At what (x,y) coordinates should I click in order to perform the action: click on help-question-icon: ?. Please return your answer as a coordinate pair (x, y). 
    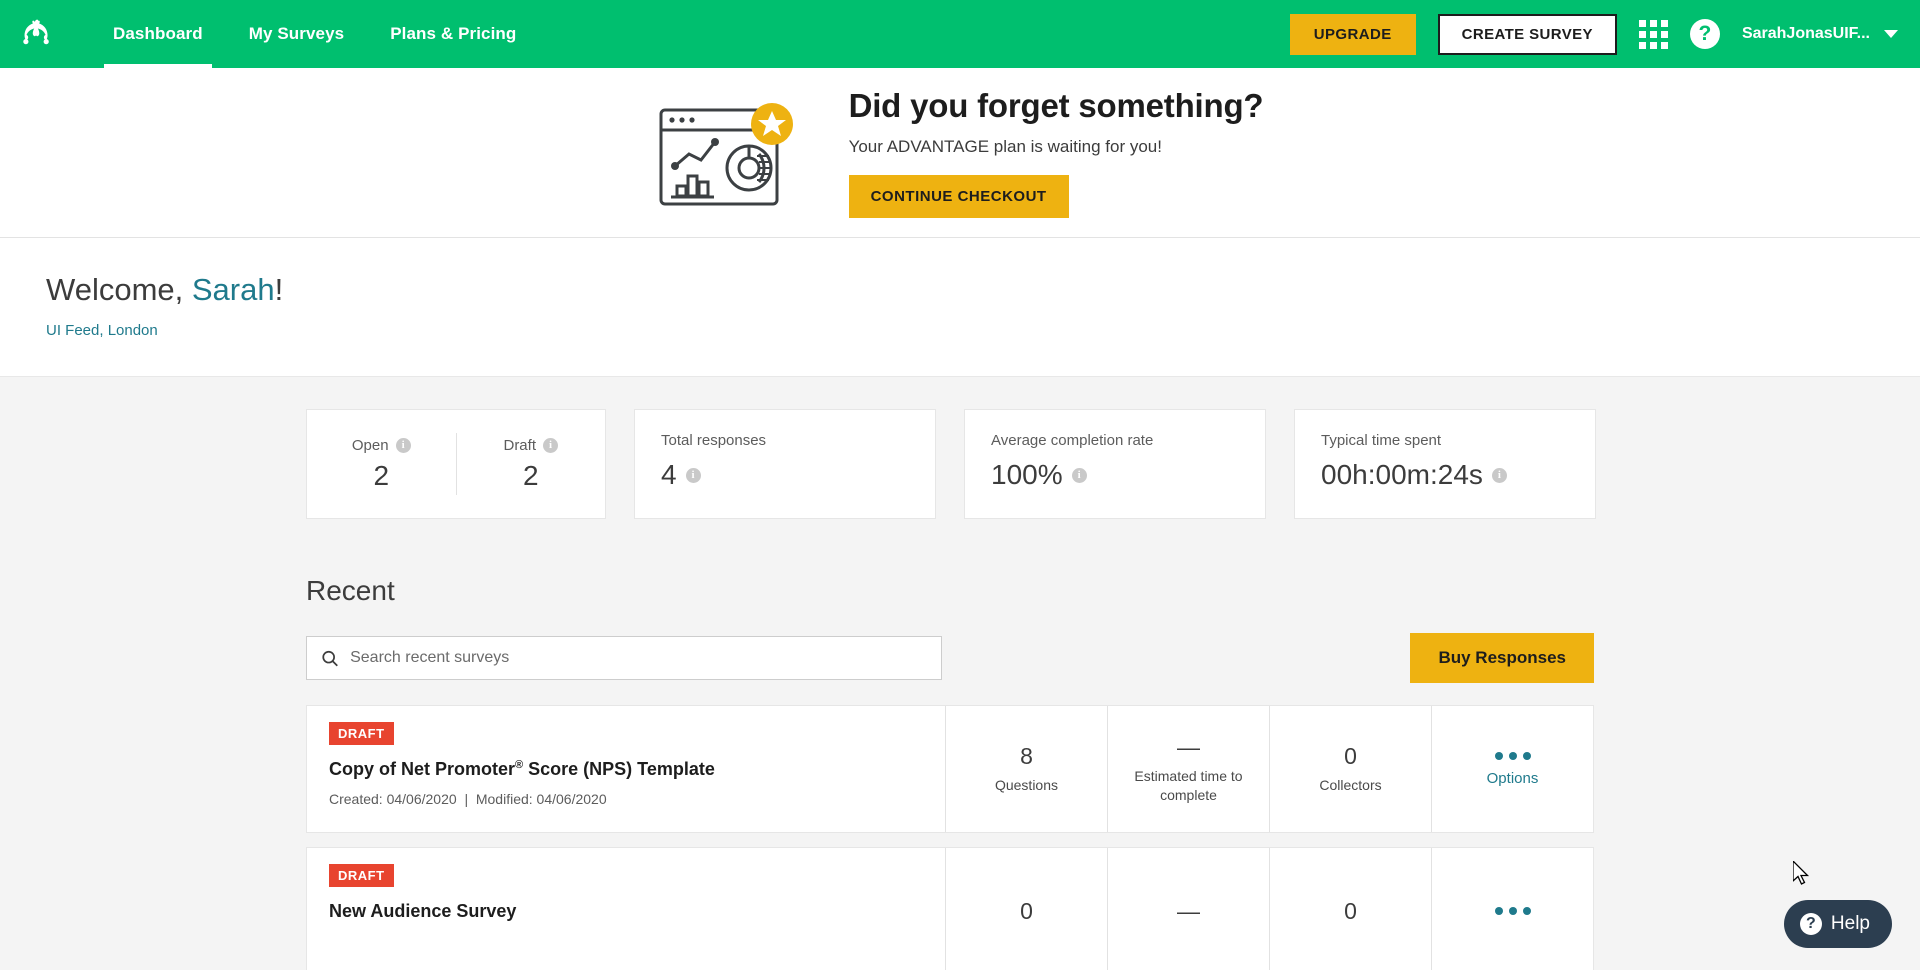
    Looking at the image, I should click on (1704, 34).